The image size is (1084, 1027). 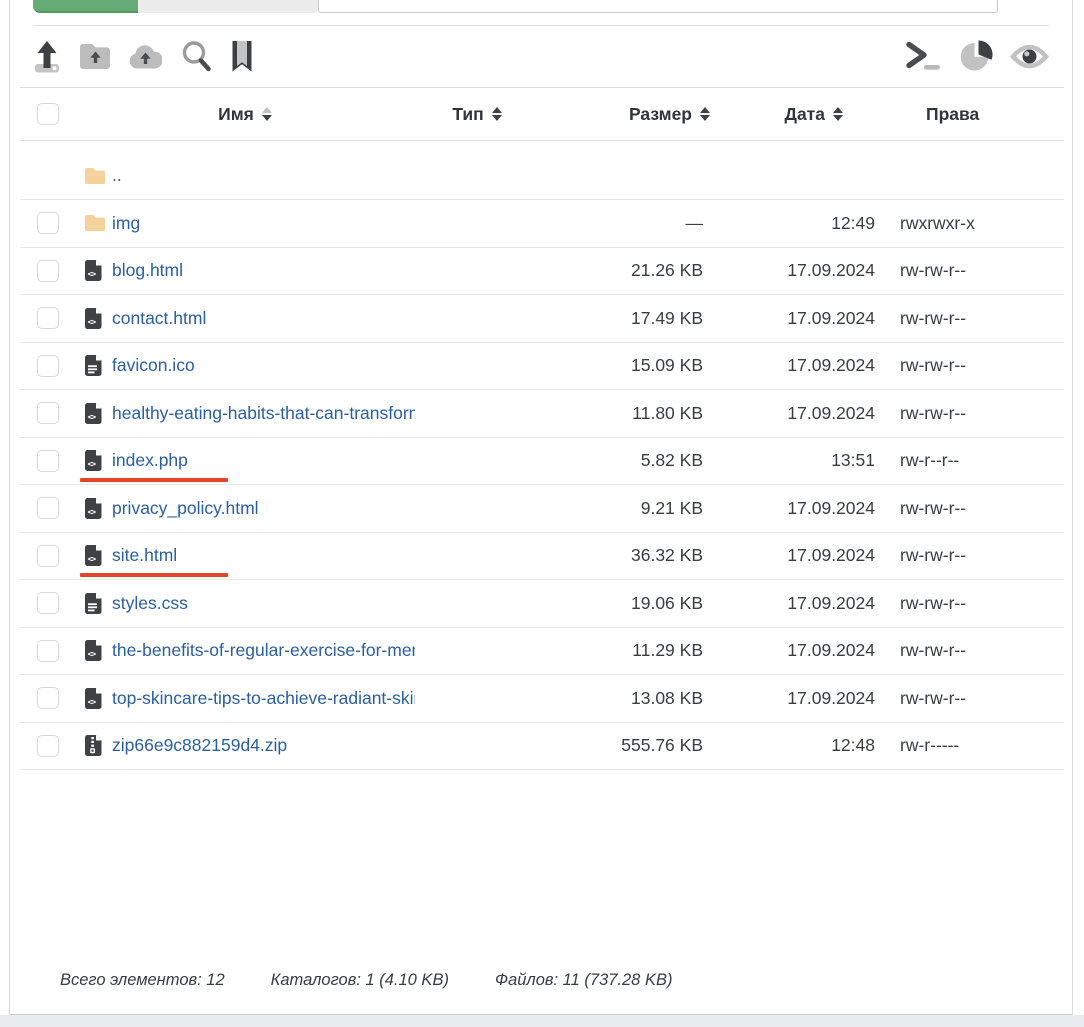 What do you see at coordinates (117, 175) in the screenshot?
I see `file-link: ..` at bounding box center [117, 175].